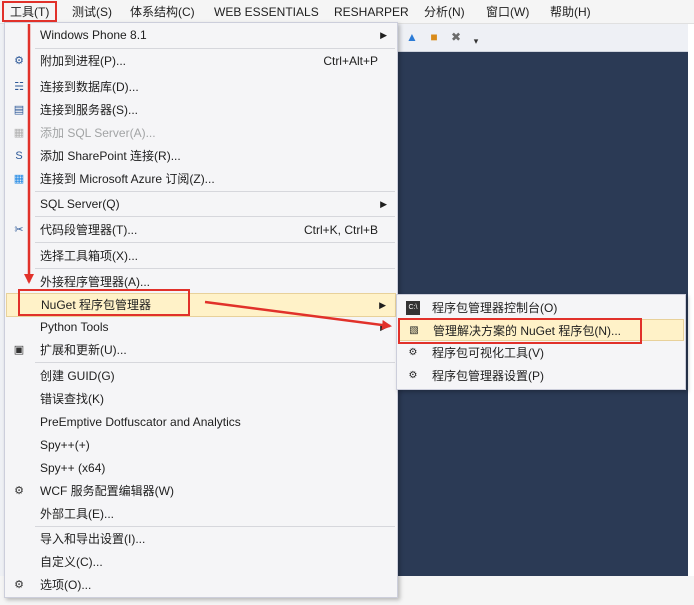 The width and height of the screenshot is (694, 605). What do you see at coordinates (350, 61) in the screenshot?
I see `menu-item-shortcut: Ctrl+Alt+P` at bounding box center [350, 61].